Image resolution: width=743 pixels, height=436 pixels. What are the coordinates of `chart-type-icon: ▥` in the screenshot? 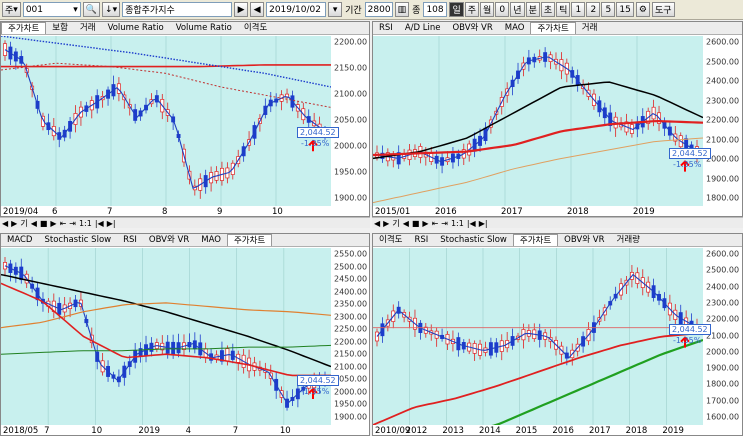 It's located at (402, 9).